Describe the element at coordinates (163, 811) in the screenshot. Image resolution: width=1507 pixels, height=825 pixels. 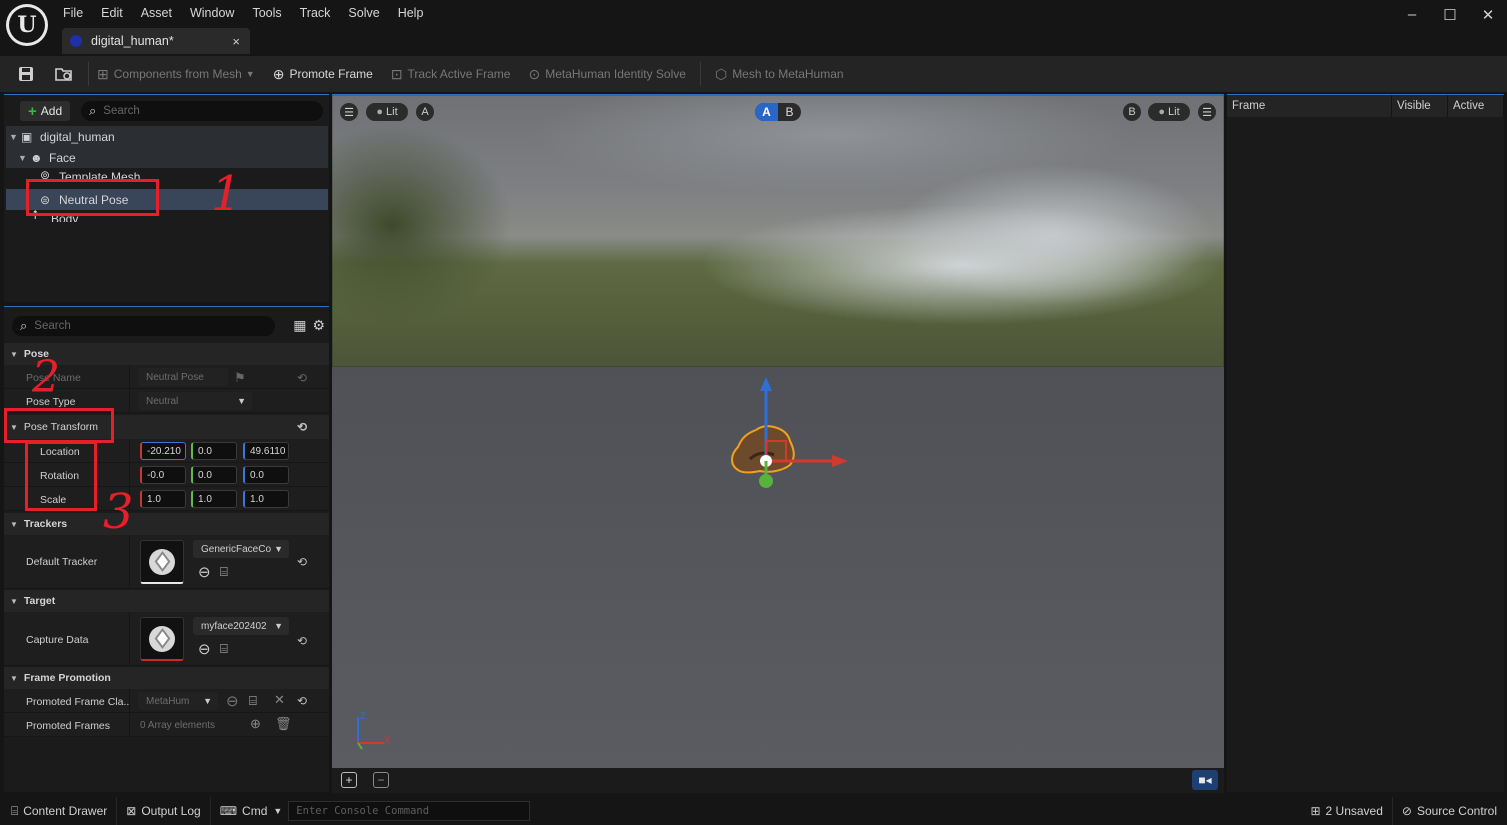
I see `output-log-button: ⊠ Output Log` at that location.